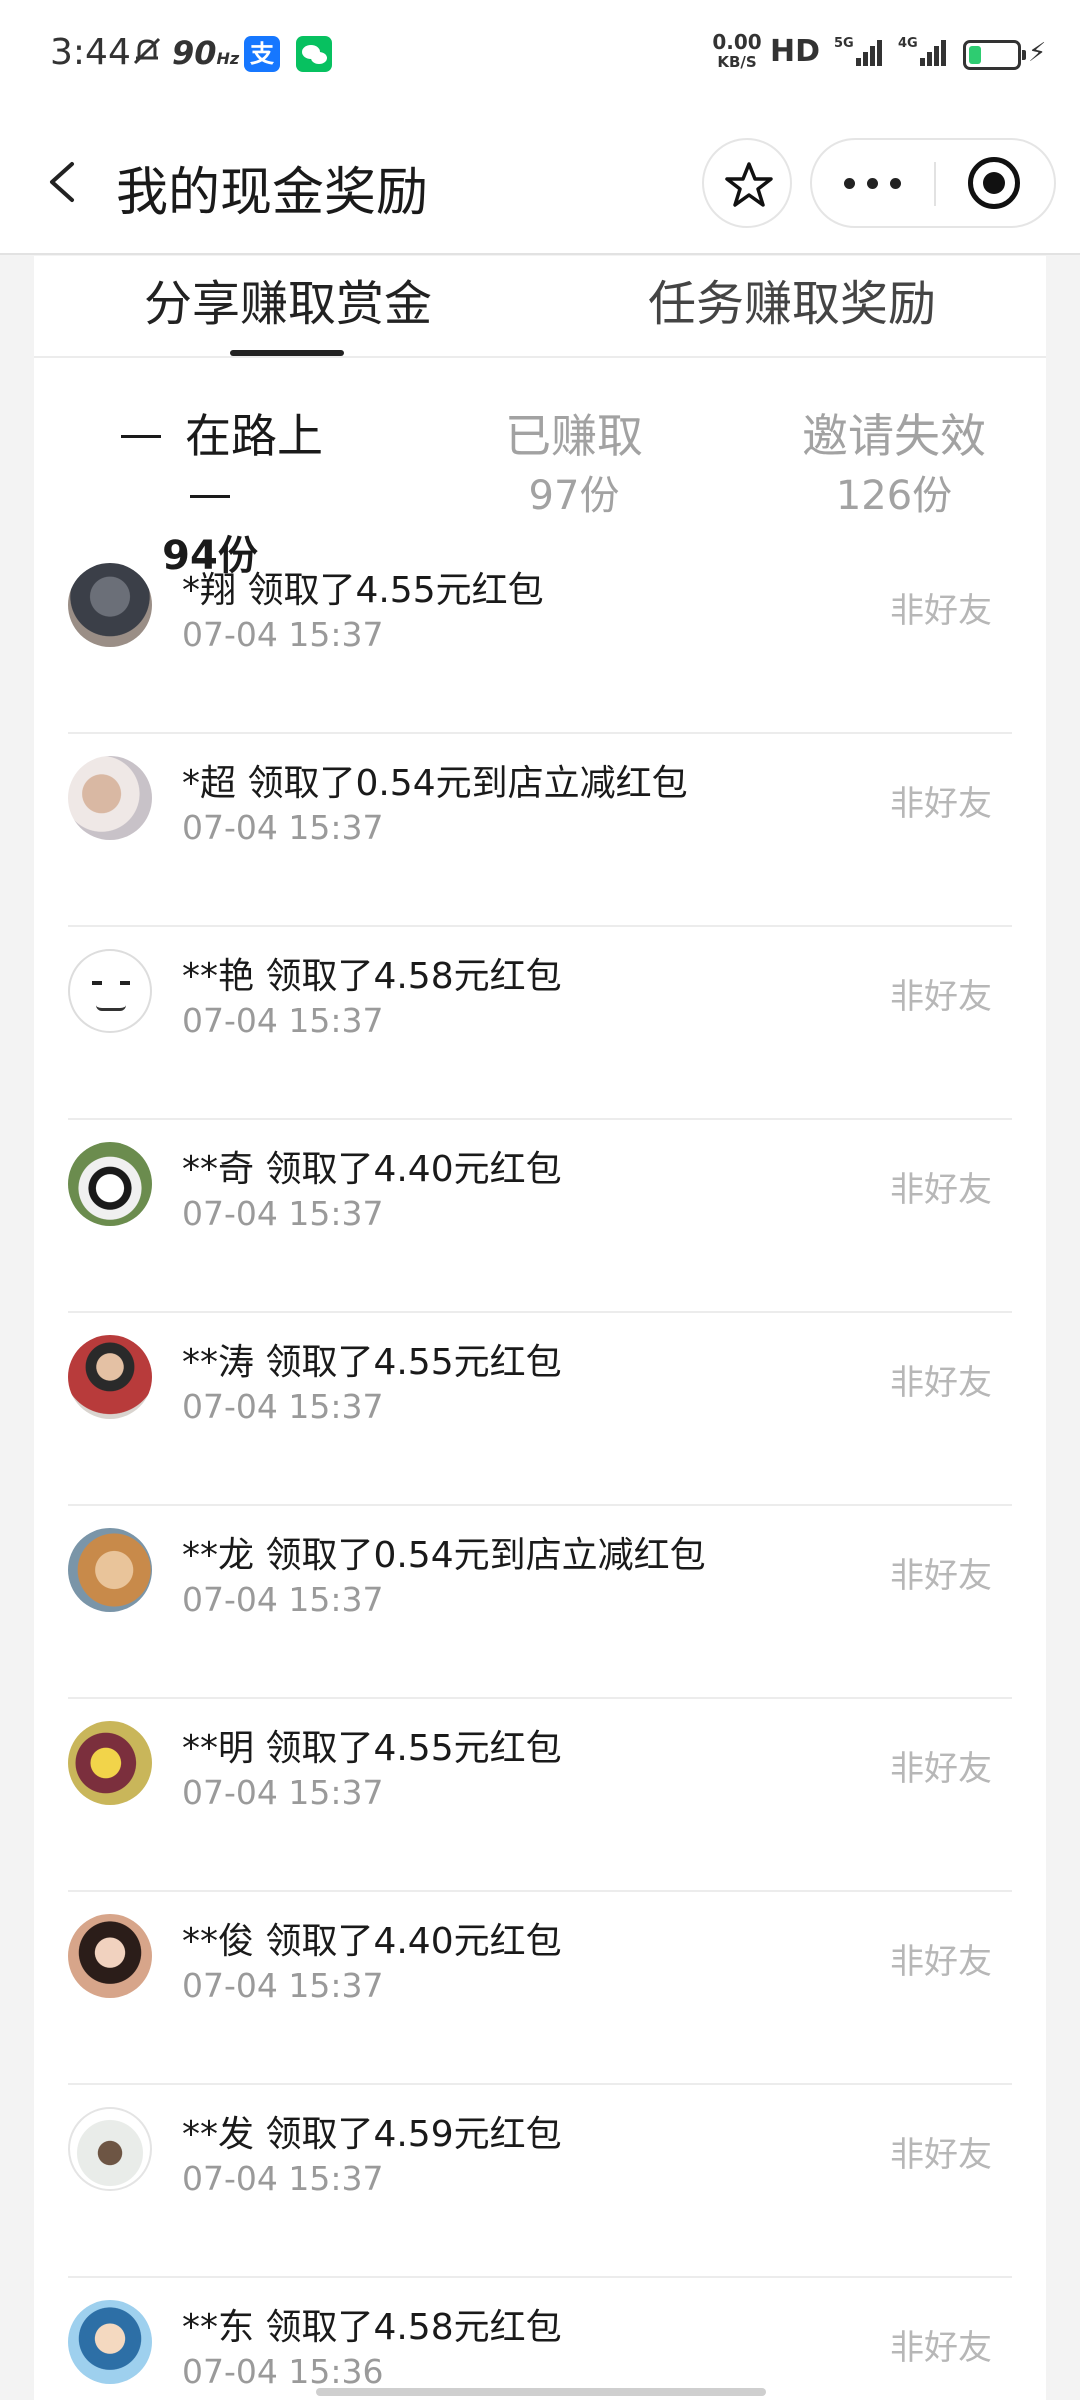  Describe the element at coordinates (254, 436) in the screenshot. I see `subtab-label: 在路上` at that location.